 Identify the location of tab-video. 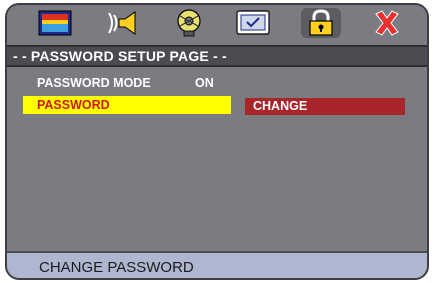
(189, 23).